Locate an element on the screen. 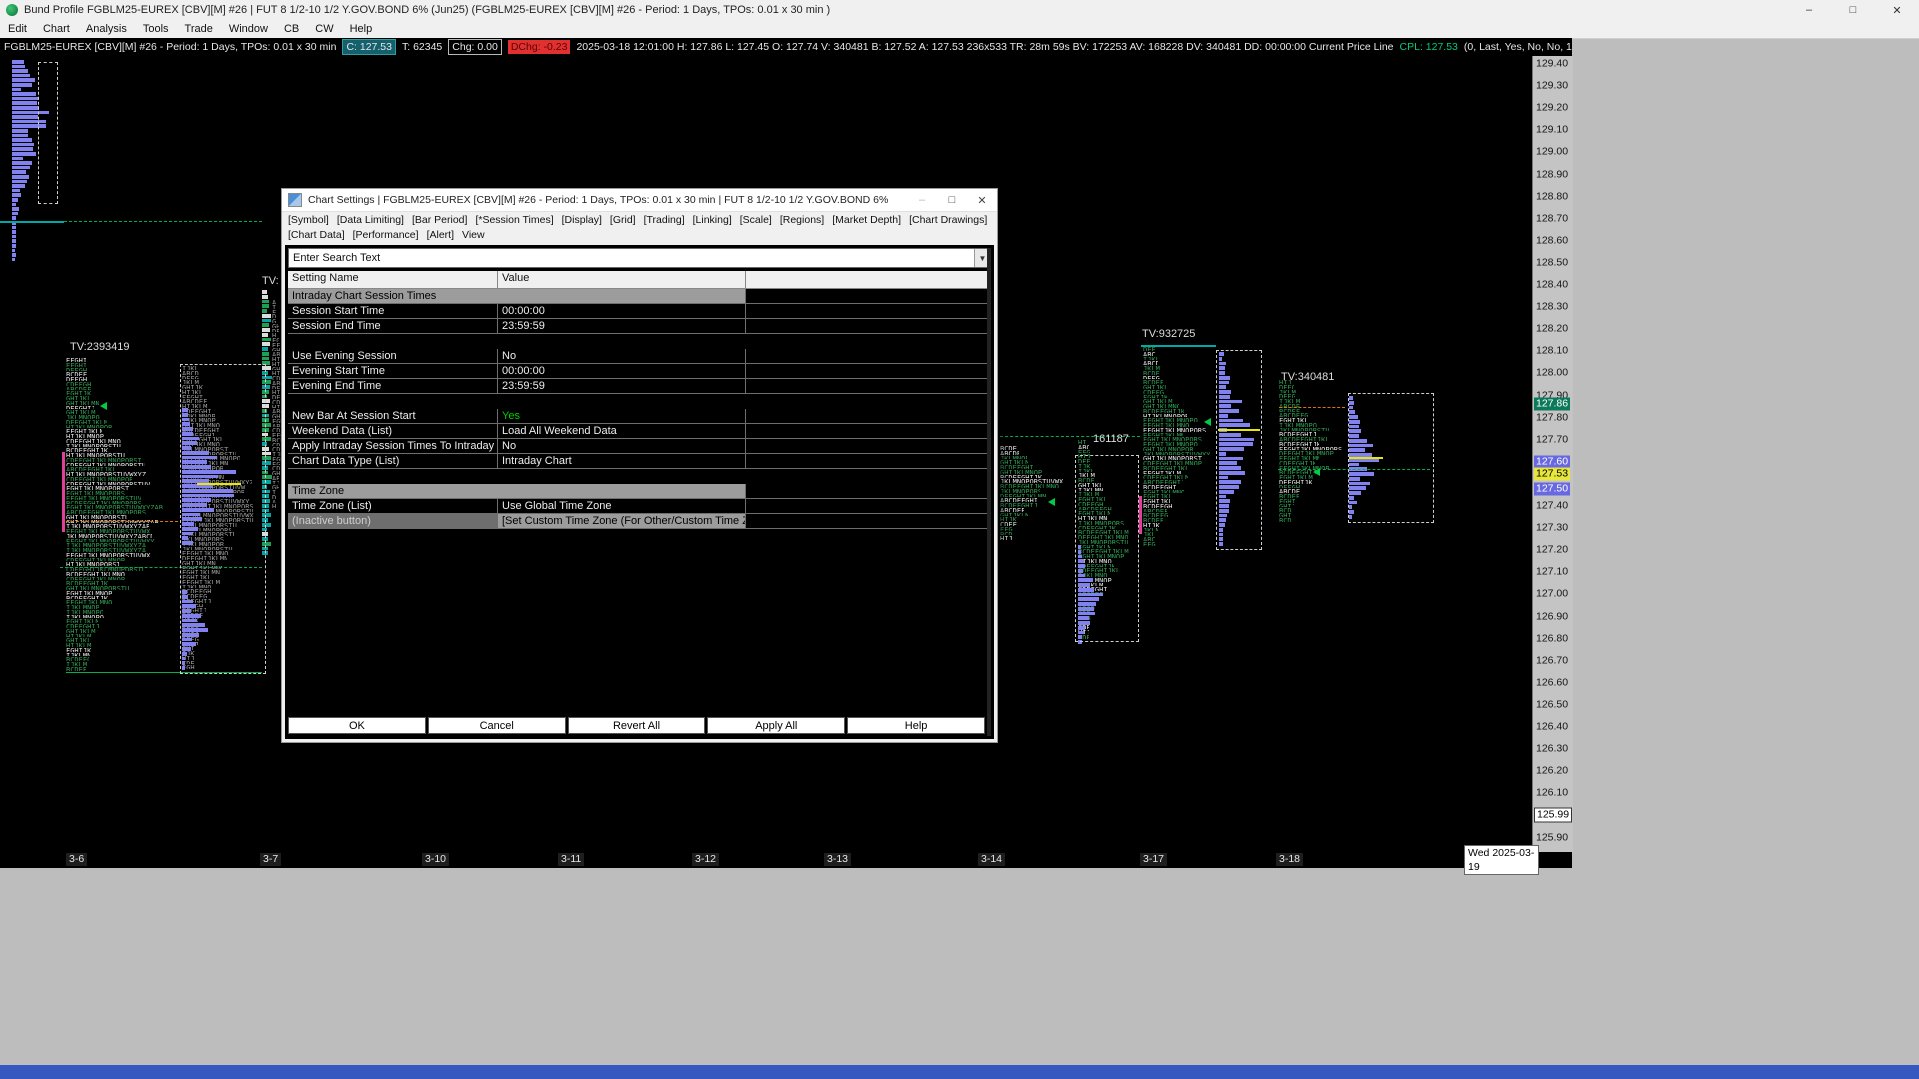 The image size is (1919, 1079). setting-name-cell: (Inactive button) is located at coordinates (393, 521).